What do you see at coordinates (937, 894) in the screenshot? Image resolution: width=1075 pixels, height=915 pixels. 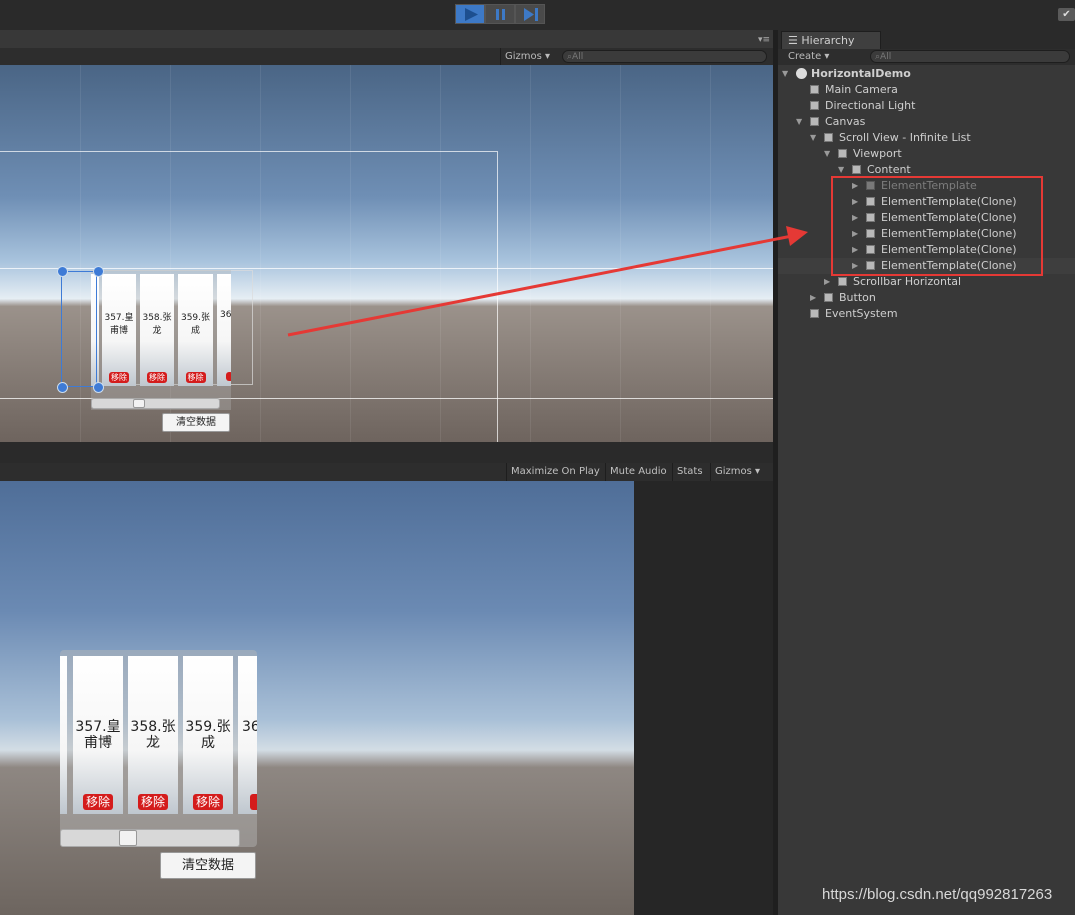 I see `watermark: https://blog.csdn.net/qq992817263` at bounding box center [937, 894].